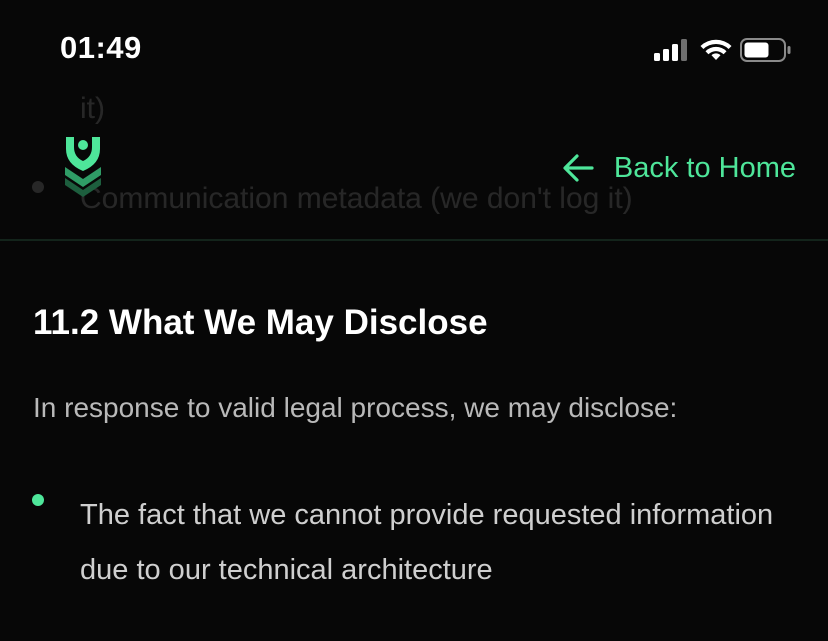 This screenshot has width=828, height=641. What do you see at coordinates (716, 49) in the screenshot?
I see `wifi-icon` at bounding box center [716, 49].